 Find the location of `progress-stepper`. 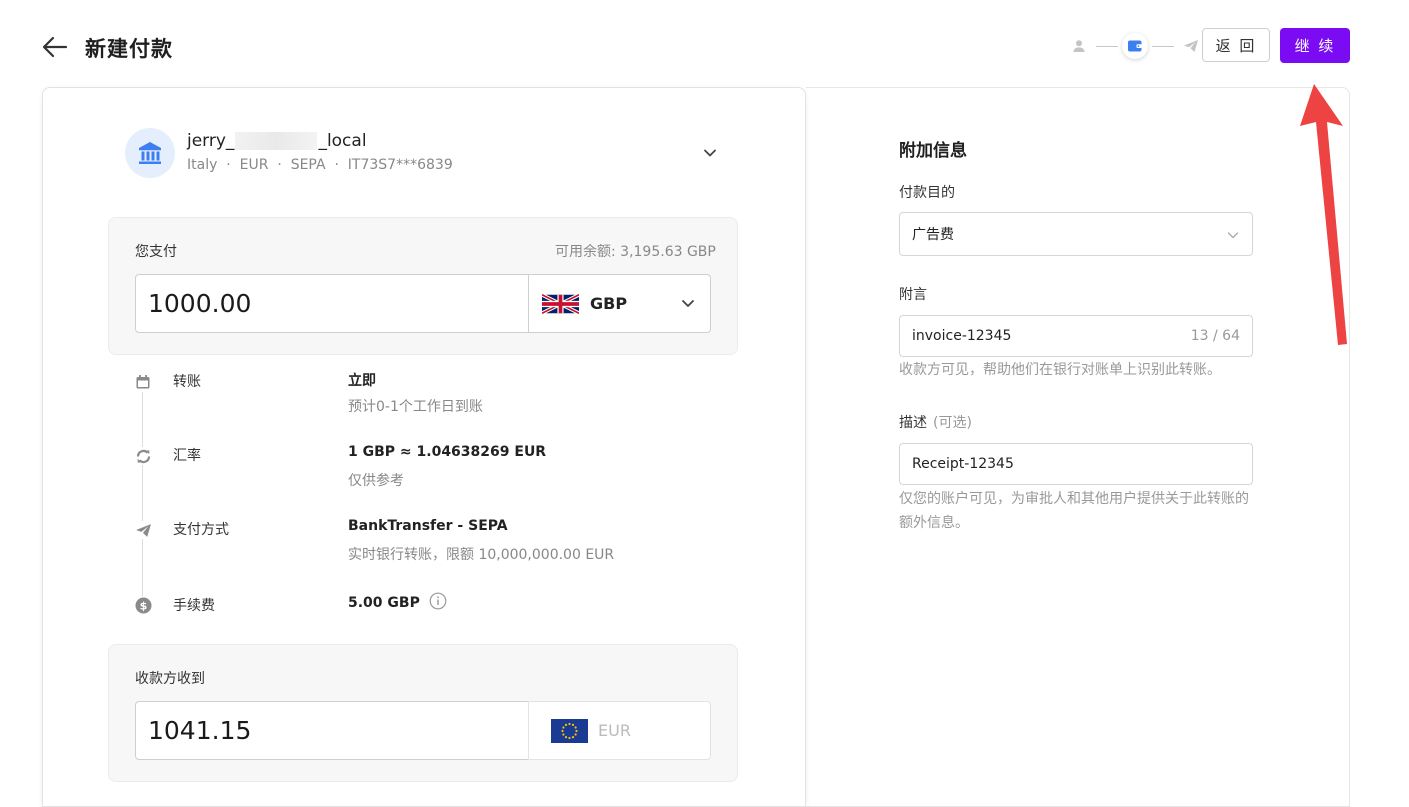

progress-stepper is located at coordinates (1135, 46).